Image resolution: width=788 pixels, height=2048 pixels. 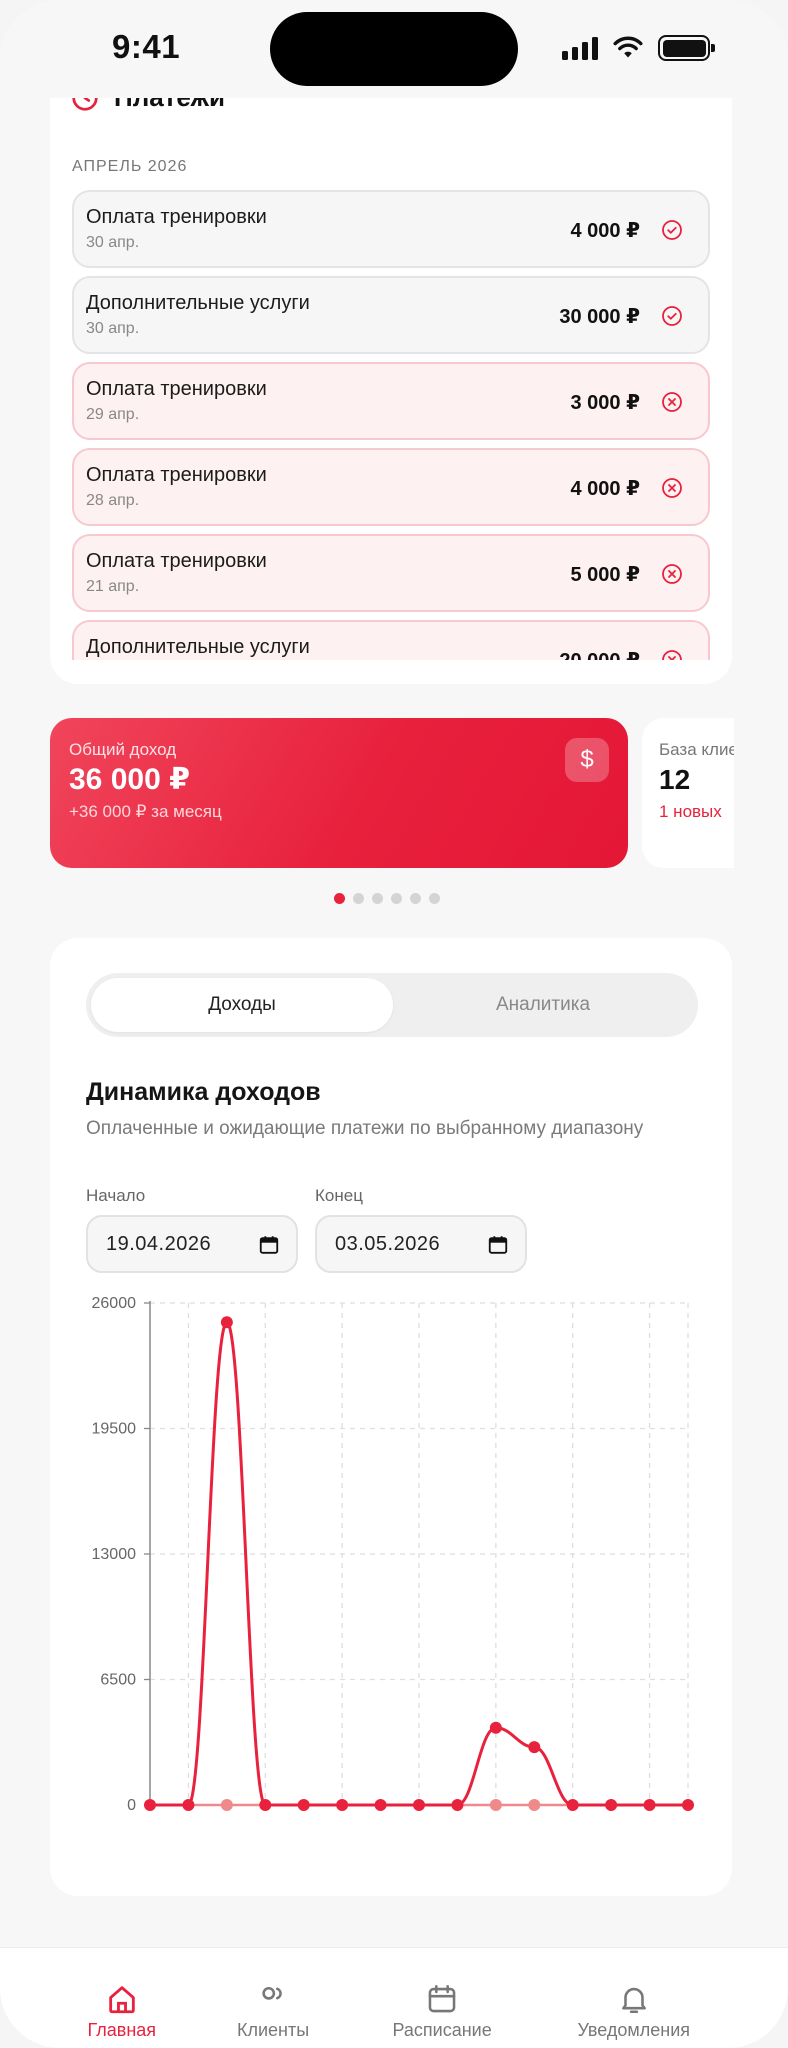 What do you see at coordinates (114, 1554) in the screenshot?
I see `y-tick-label: 13000` at bounding box center [114, 1554].